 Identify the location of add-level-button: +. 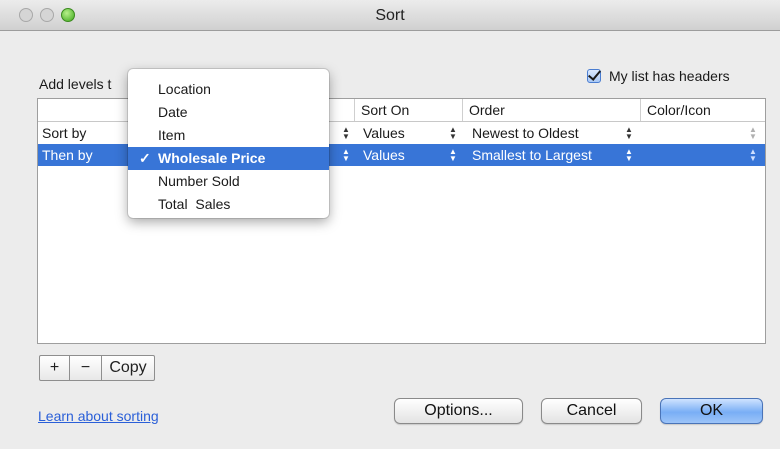
(55, 368).